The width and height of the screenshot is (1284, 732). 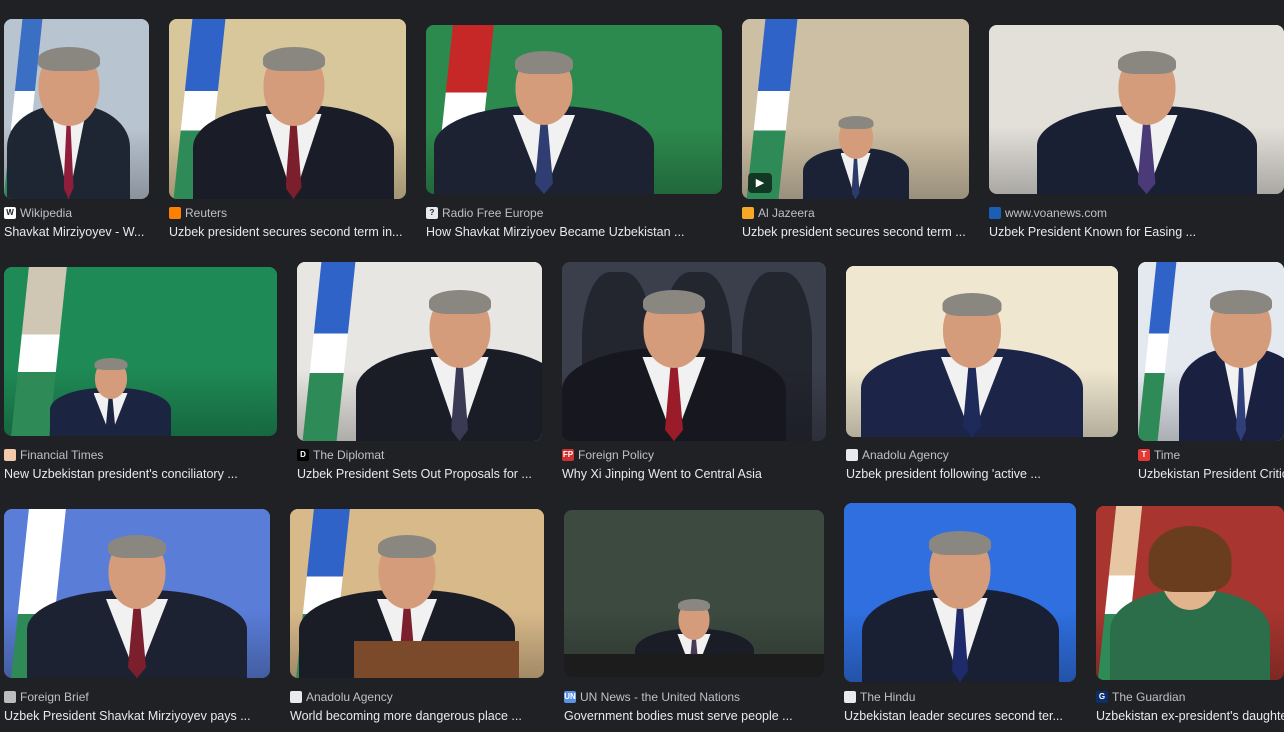 I want to click on result-source: ? Radio Free Europe, so click(x=484, y=213).